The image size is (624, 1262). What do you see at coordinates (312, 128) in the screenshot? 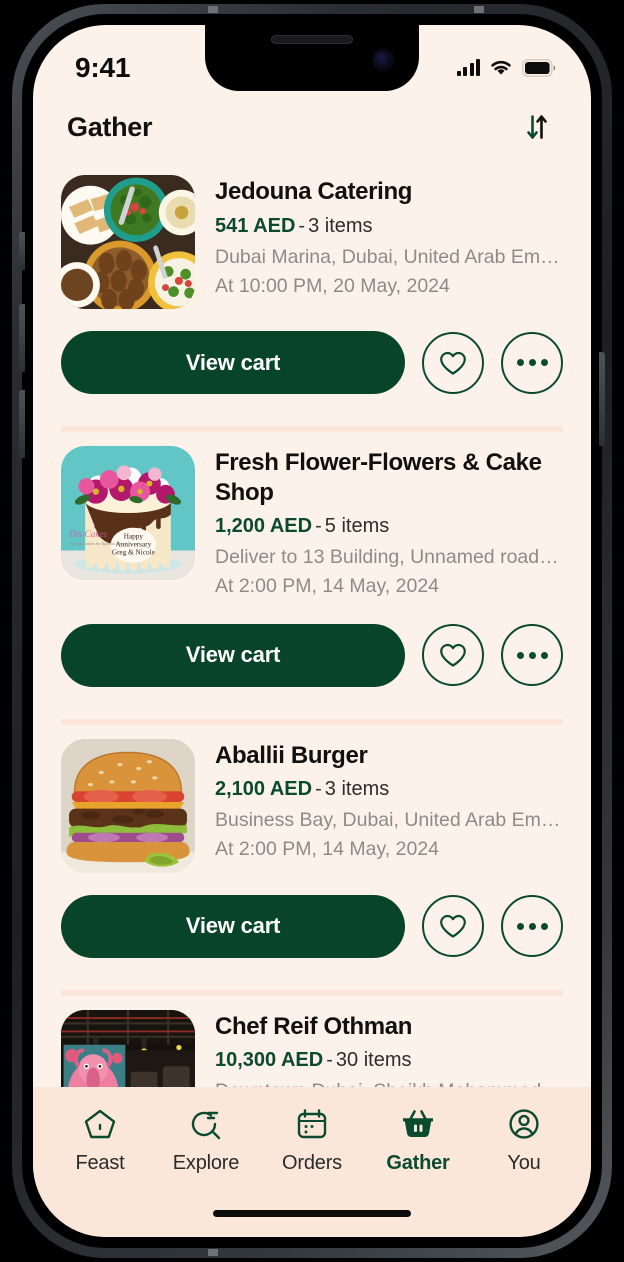
I see `app-header: Gather` at bounding box center [312, 128].